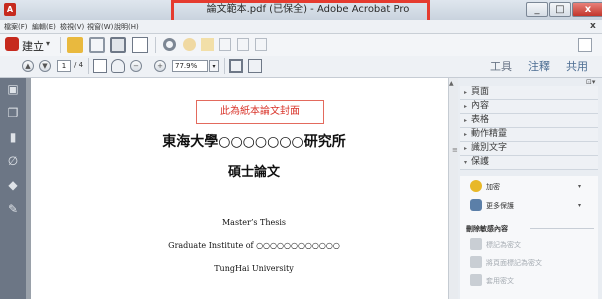  Describe the element at coordinates (255, 66) in the screenshot. I see `fit-width-icon` at that location.